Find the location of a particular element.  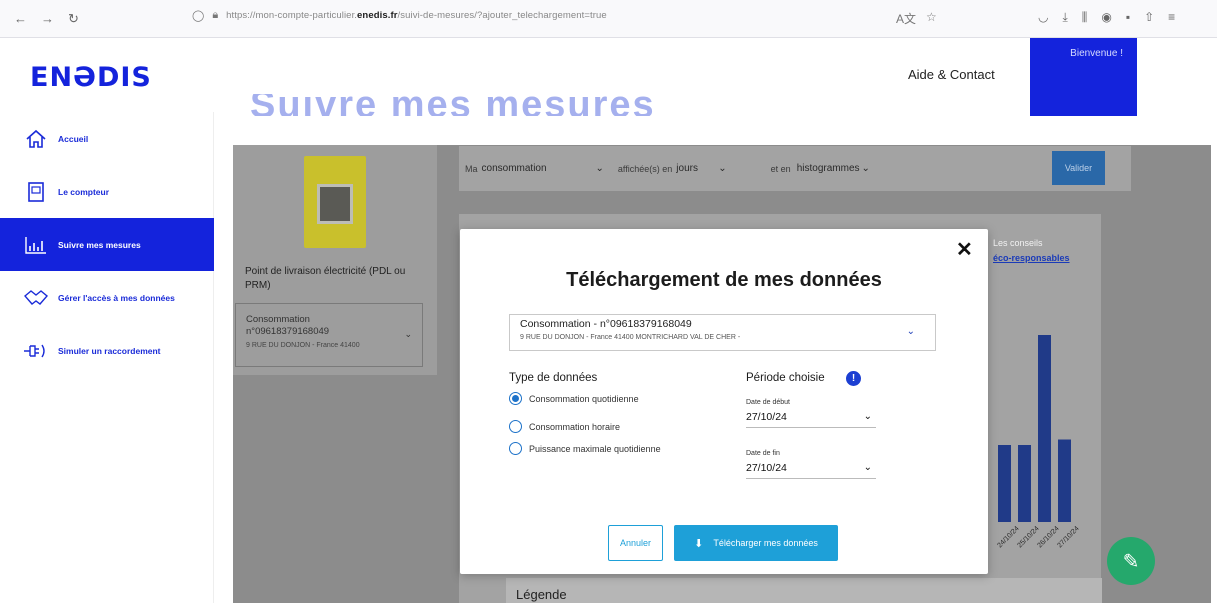

back-icon: ← is located at coordinates (20, 19).